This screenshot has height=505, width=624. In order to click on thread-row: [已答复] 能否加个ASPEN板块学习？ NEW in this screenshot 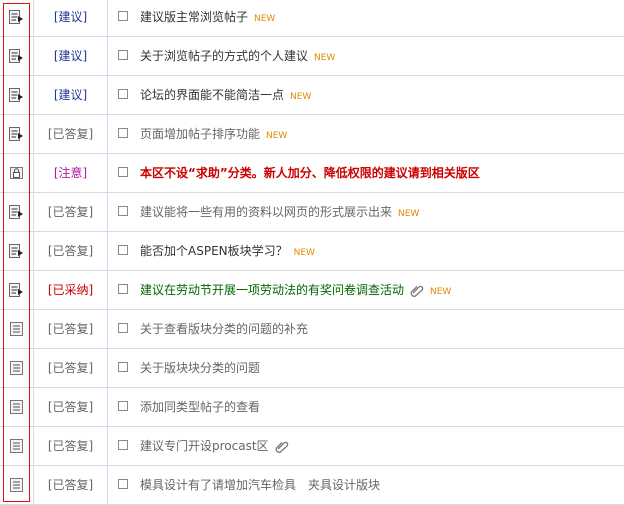, I will do `click(312, 251)`.